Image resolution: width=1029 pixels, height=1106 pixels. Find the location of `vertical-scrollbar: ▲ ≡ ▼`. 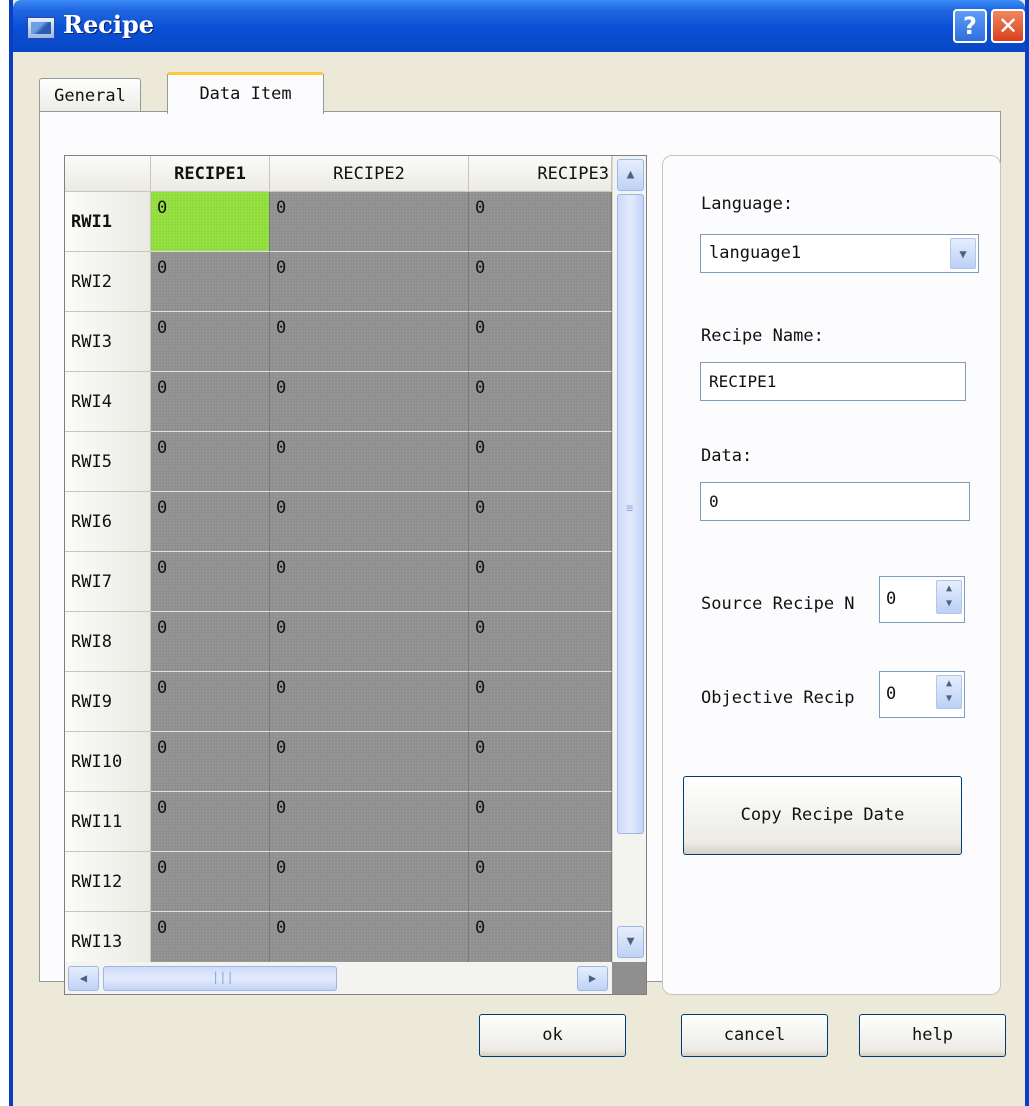

vertical-scrollbar: ▲ ≡ ▼ is located at coordinates (629, 559).